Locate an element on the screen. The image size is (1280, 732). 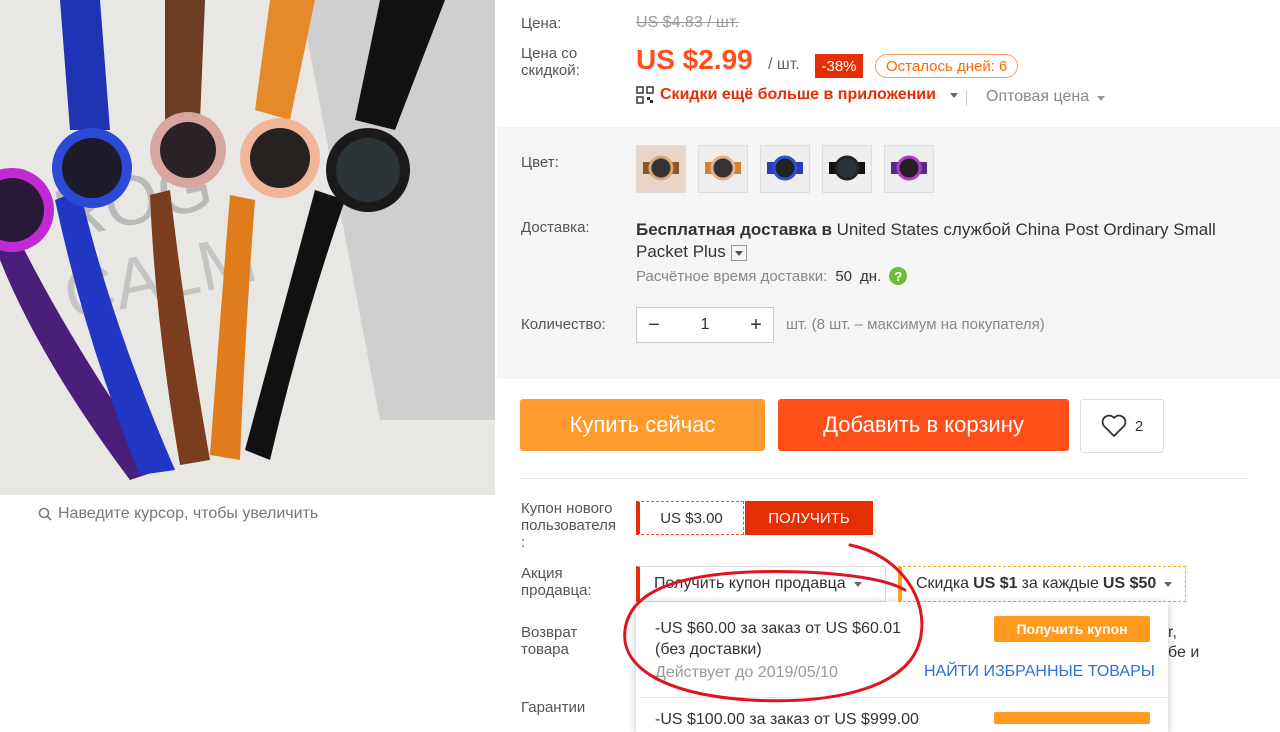
seller-coupon-select-text: Получить купон продавца is located at coordinates (750, 583).